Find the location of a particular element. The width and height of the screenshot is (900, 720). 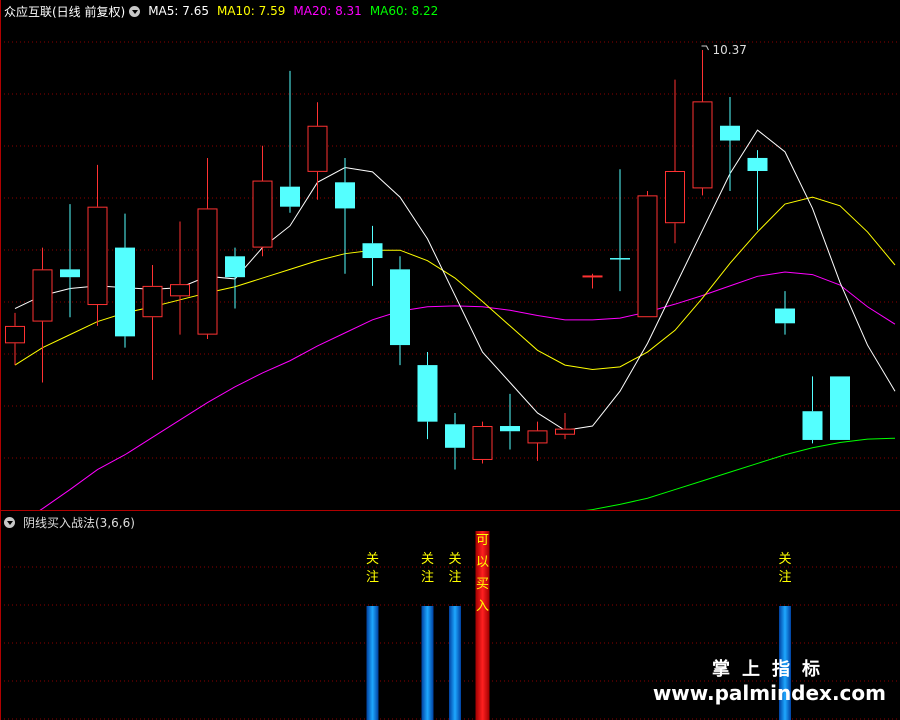

indicator-title: 阴线买入战法(3,6,6) is located at coordinates (79, 522).